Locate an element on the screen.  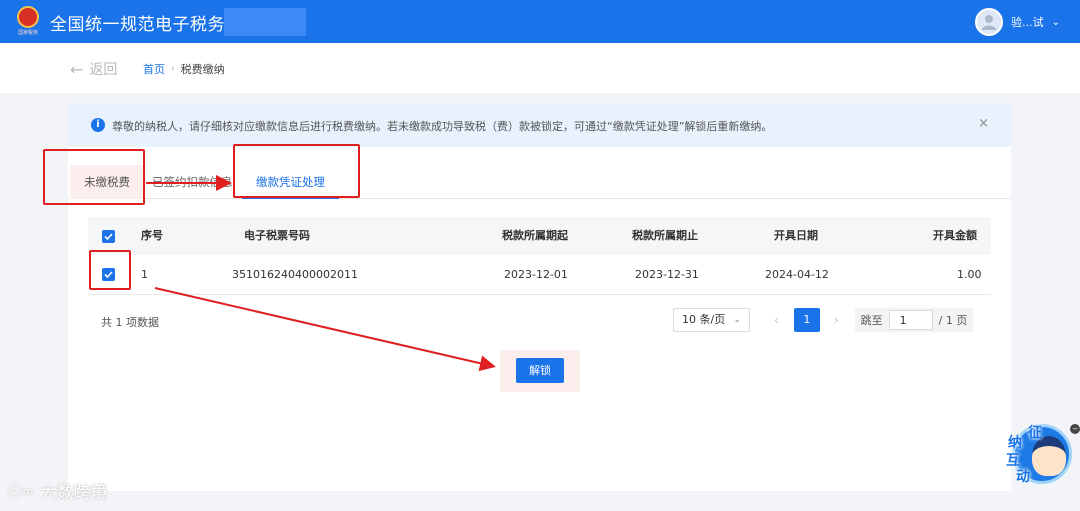
breadcrumb: 首页 › 税费缴纳 is located at coordinates (184, 69).